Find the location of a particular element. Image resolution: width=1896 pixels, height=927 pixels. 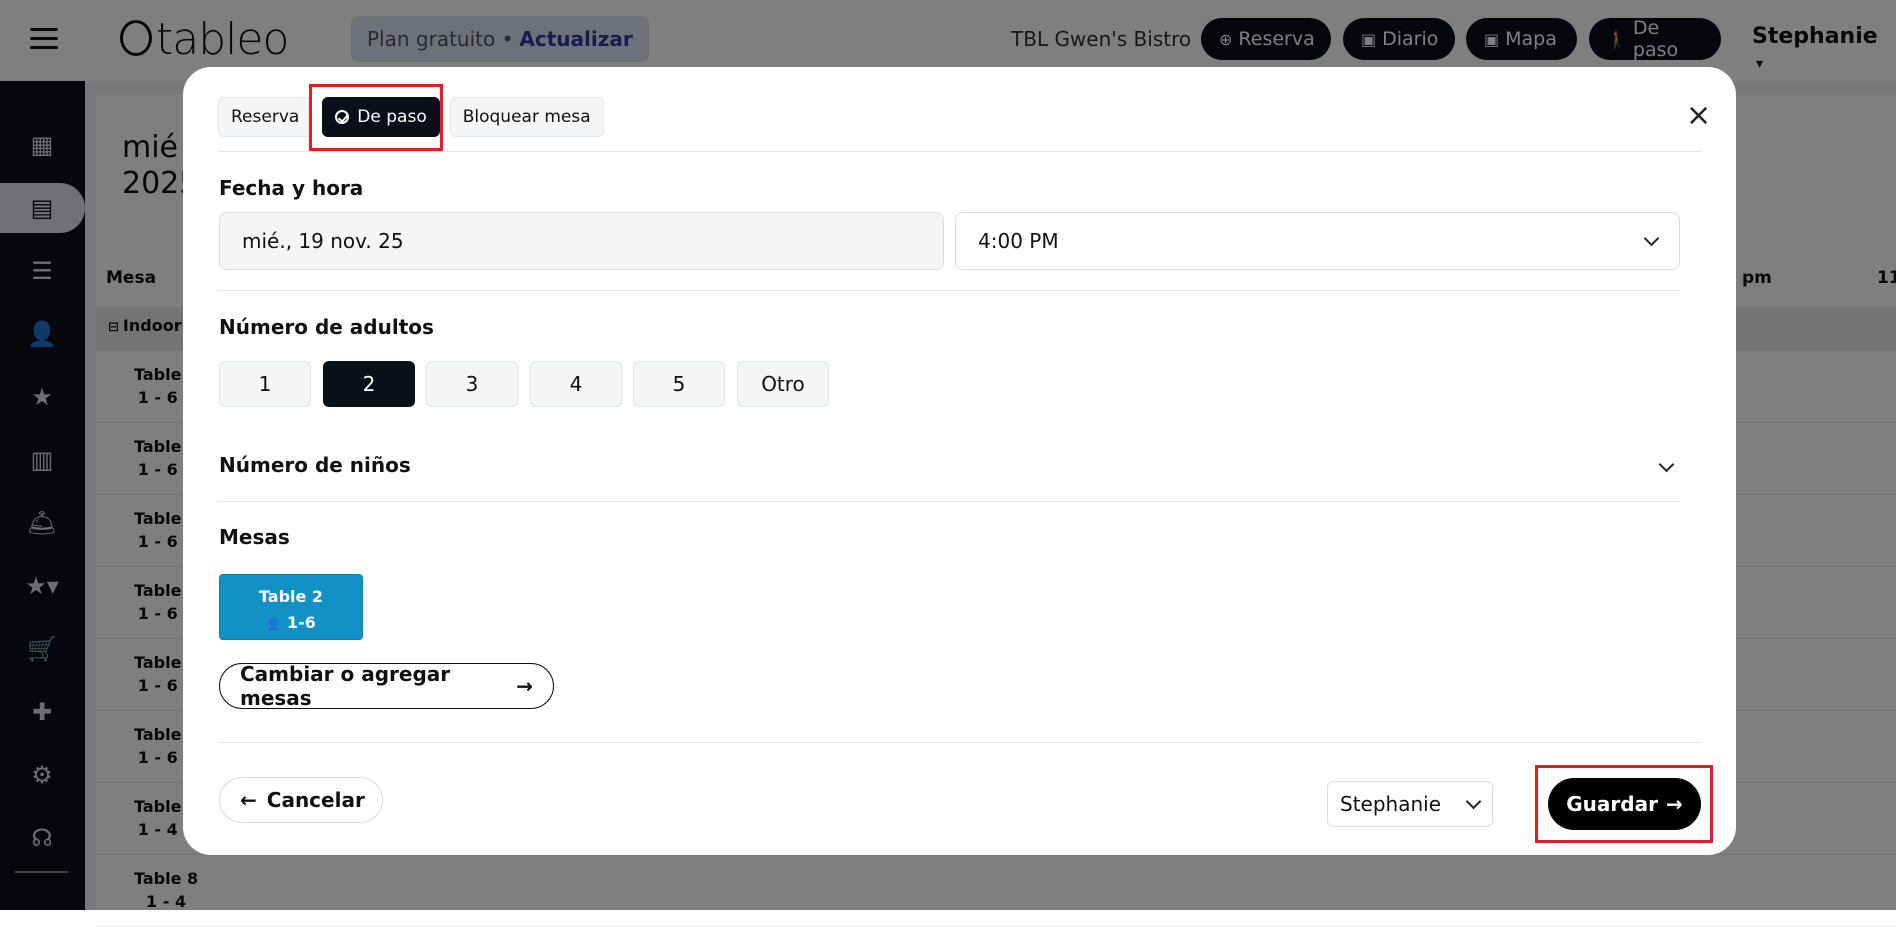

staff-select: Stephanie is located at coordinates (1410, 804).